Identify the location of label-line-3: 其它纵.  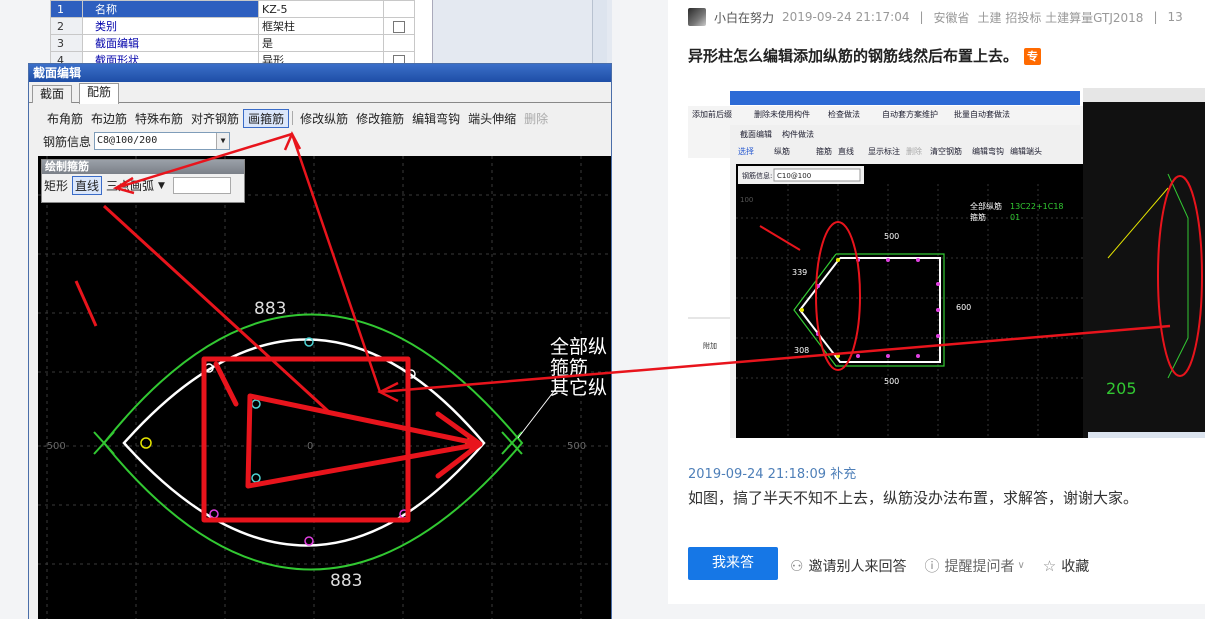
(578, 388).